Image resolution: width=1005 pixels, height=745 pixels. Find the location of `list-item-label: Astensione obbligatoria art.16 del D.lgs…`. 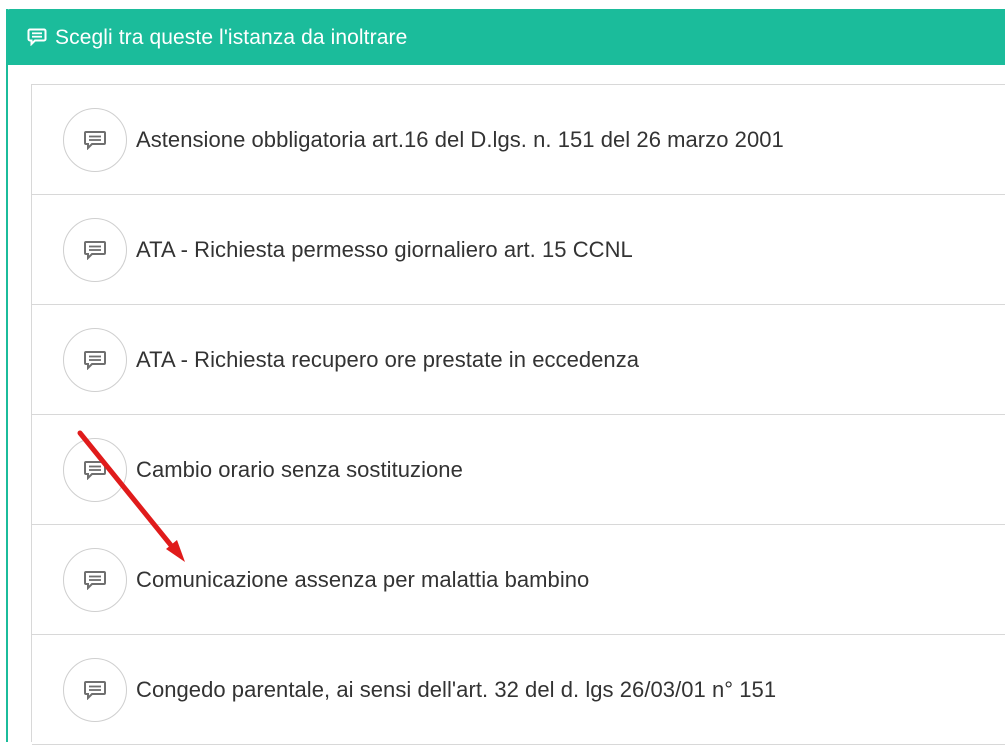

list-item-label: Astensione obbligatoria art.16 del D.lgs… is located at coordinates (460, 139).